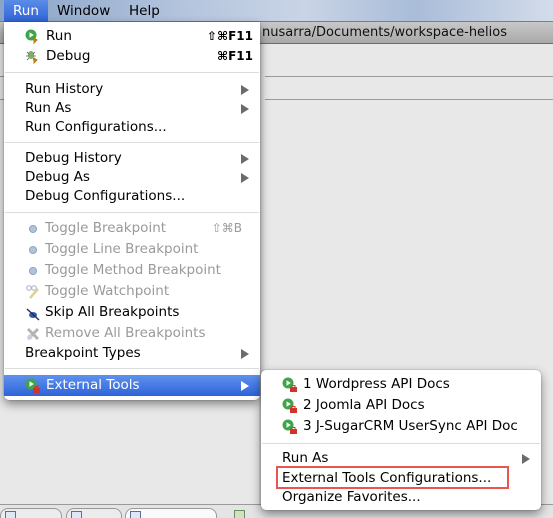 This screenshot has height=518, width=553. Describe the element at coordinates (132, 56) in the screenshot. I see `menu-item-debug: Debug ⌘F11` at that location.